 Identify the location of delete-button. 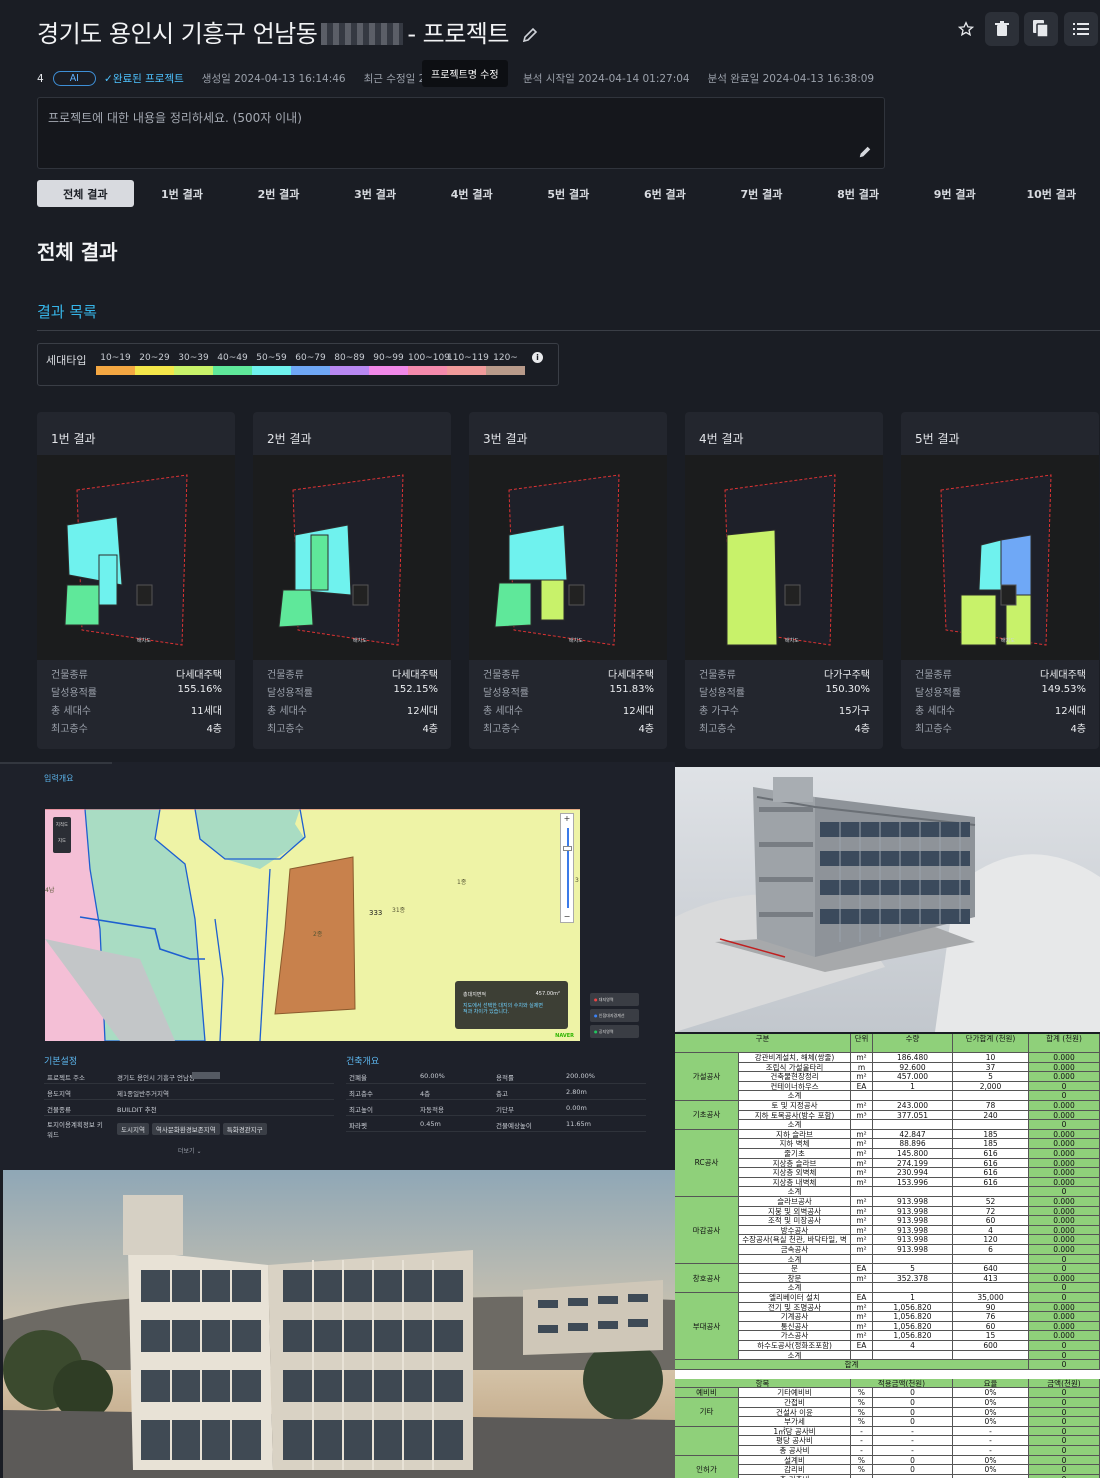
(1002, 29).